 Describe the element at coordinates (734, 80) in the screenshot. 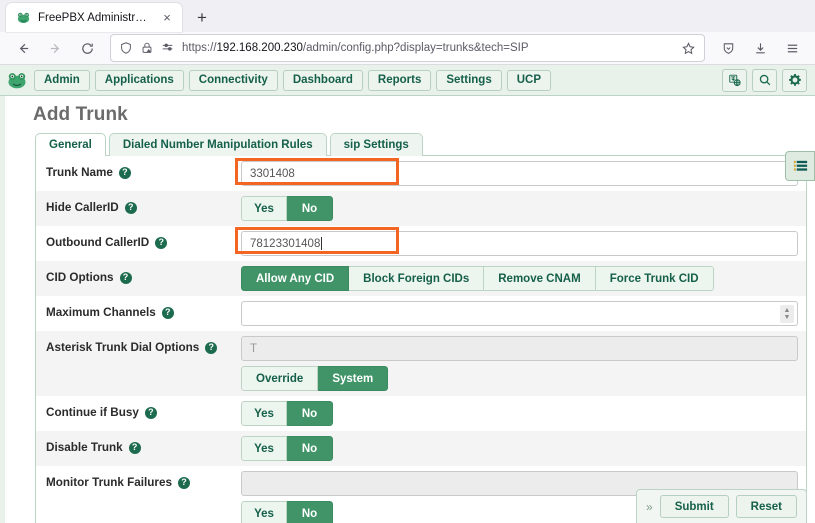

I see `language-icon` at that location.